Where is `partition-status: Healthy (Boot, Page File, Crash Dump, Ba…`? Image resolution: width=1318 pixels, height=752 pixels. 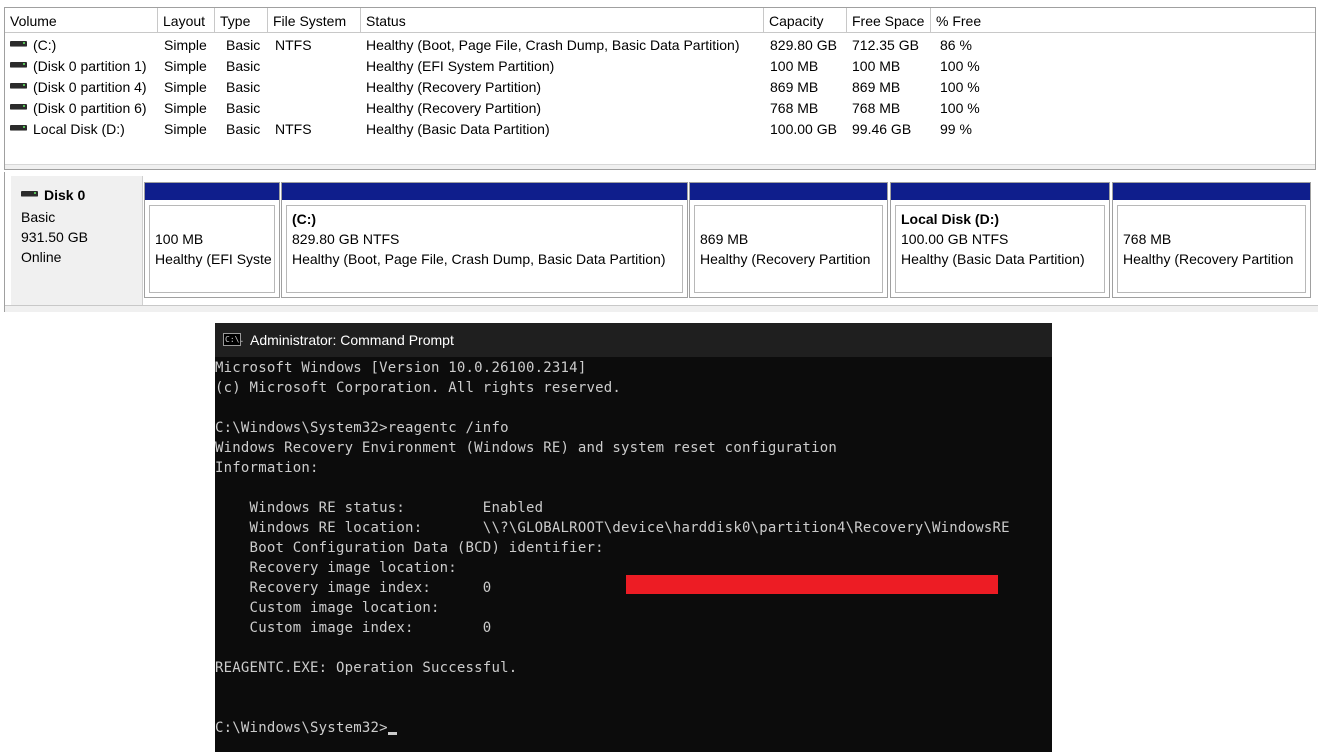
partition-status: Healthy (Boot, Page File, Crash Dump, Ba… is located at coordinates (479, 259).